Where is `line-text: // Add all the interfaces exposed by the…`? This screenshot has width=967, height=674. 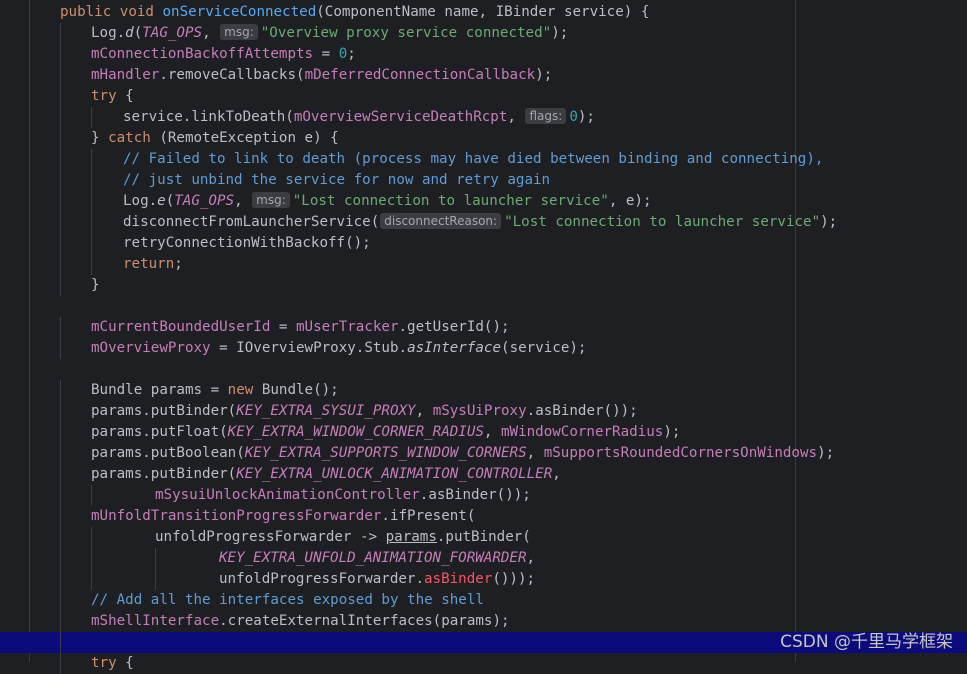
line-text: // Add all the interfaces exposed by the… is located at coordinates (287, 600).